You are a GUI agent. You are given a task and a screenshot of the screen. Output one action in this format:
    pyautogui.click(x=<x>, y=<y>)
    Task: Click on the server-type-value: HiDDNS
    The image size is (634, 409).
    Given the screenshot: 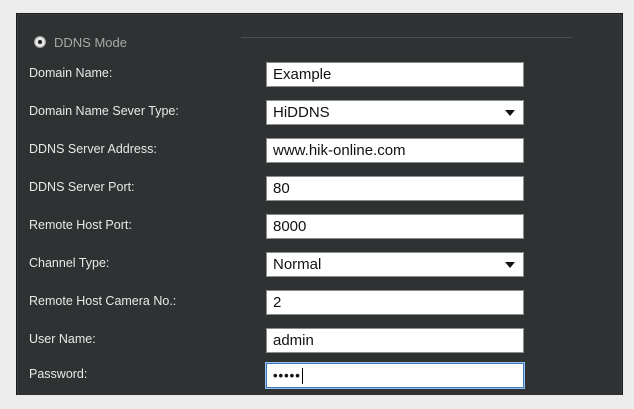 What is the action you would take?
    pyautogui.click(x=301, y=112)
    